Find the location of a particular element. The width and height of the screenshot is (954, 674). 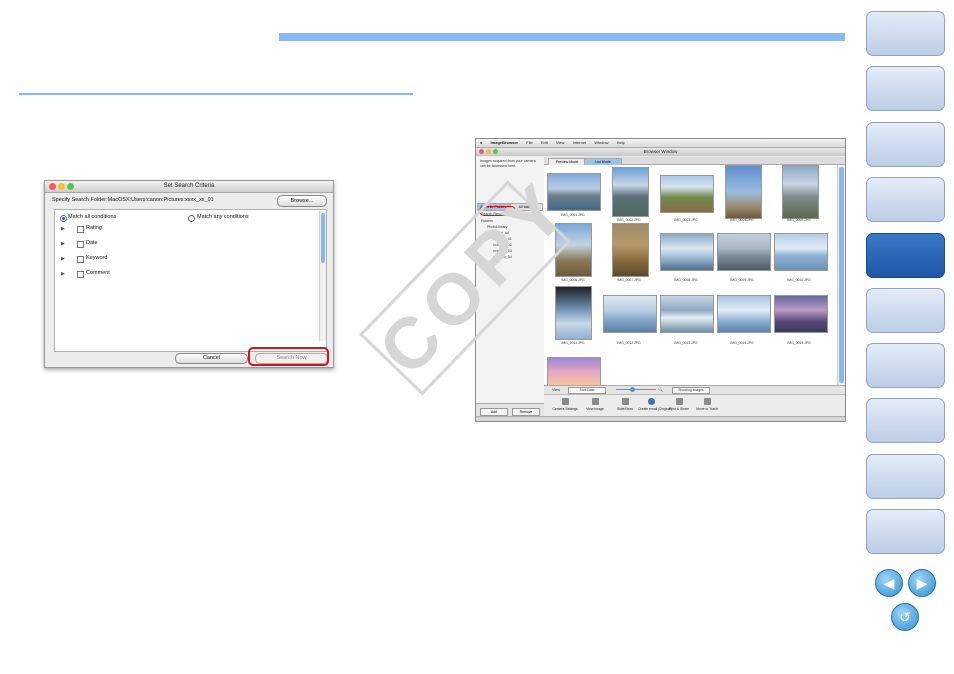

printer-icon is located at coordinates (679, 401).